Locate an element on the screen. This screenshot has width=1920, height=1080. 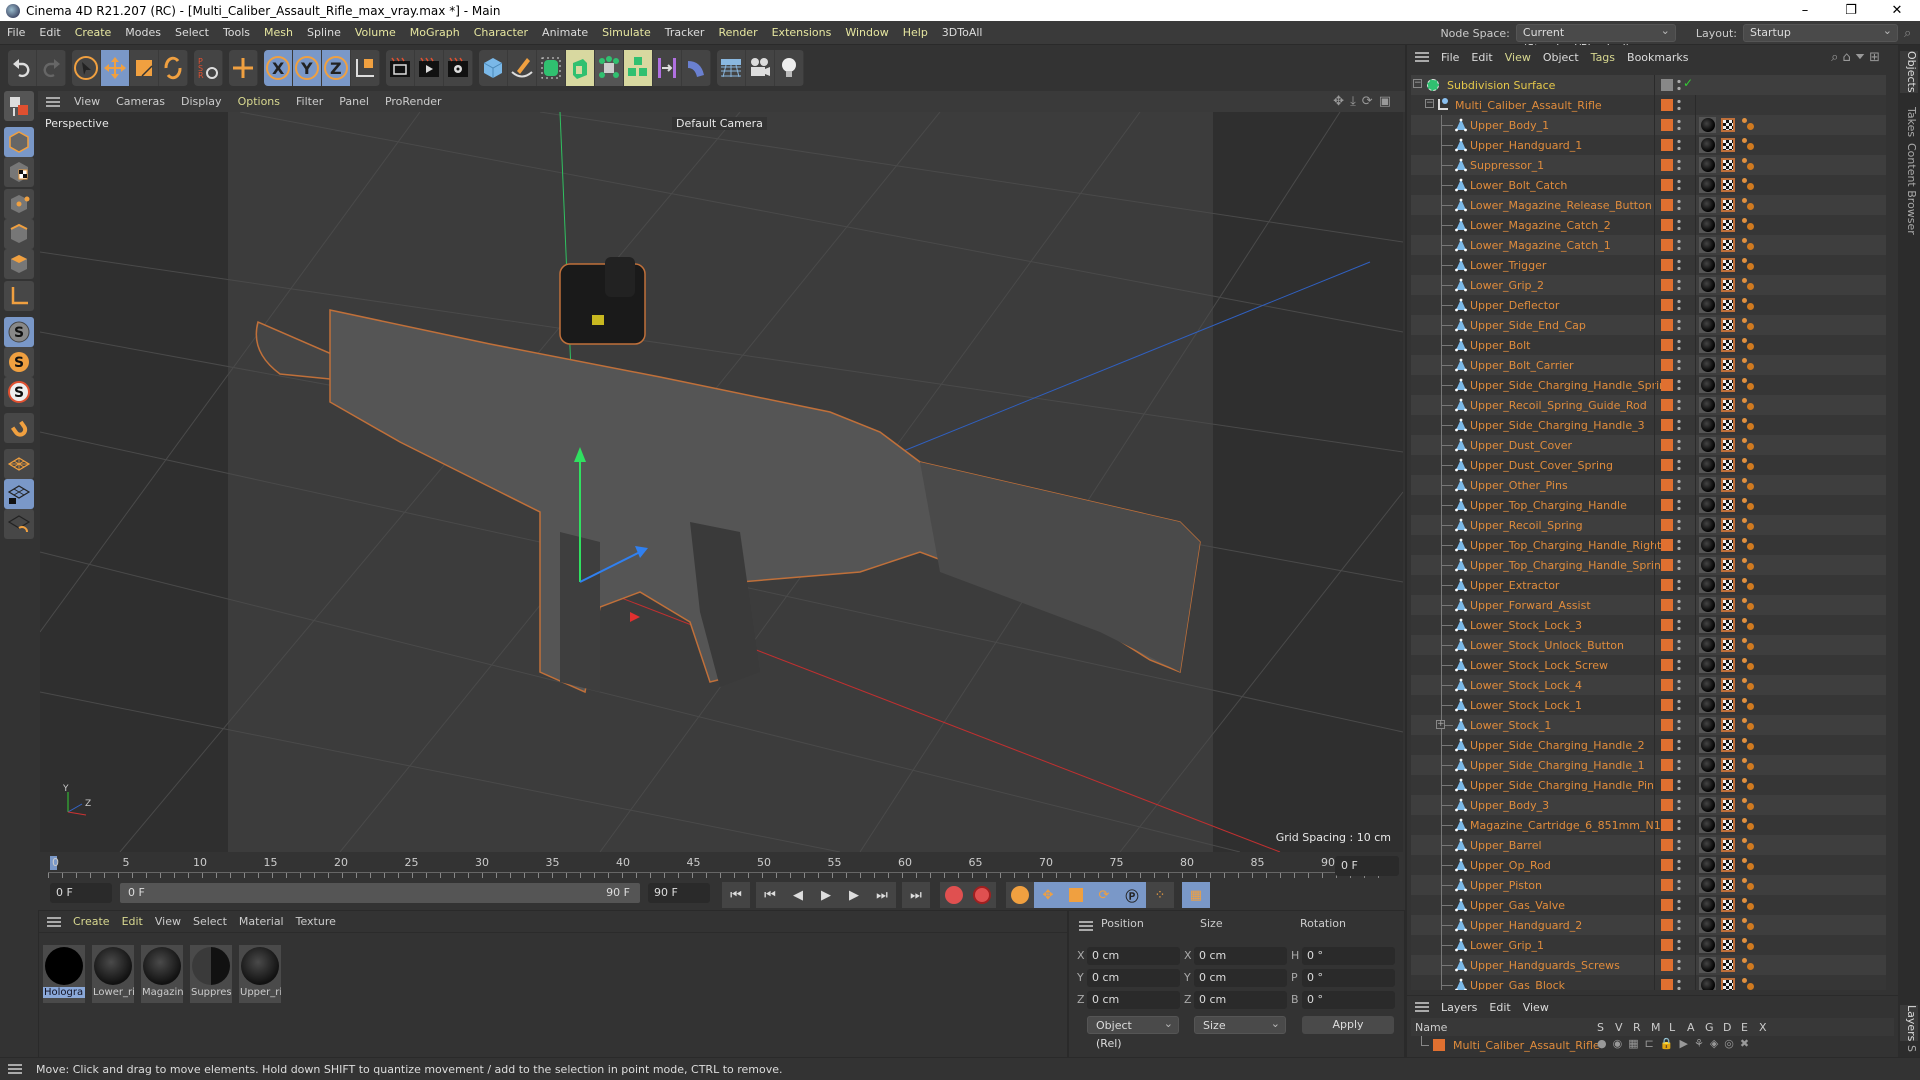
play-icon: ▶ is located at coordinates (826, 895).